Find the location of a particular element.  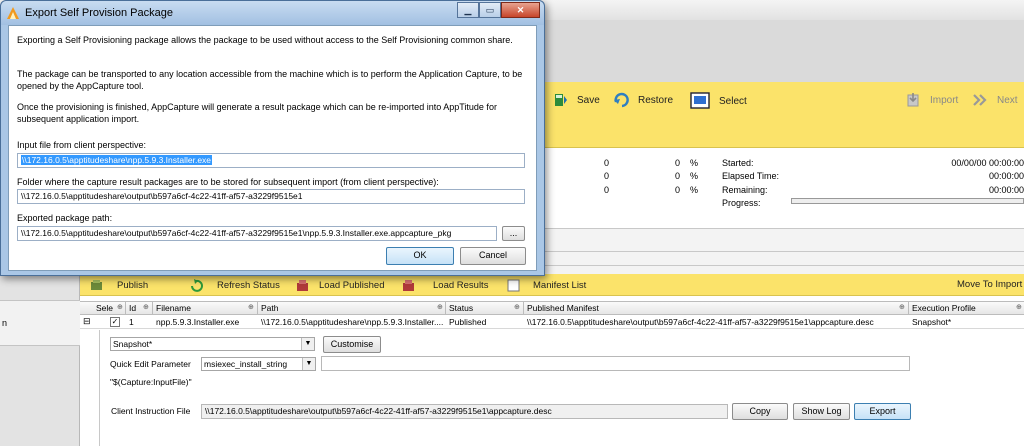

left-panel-item: n is located at coordinates (5, 323).